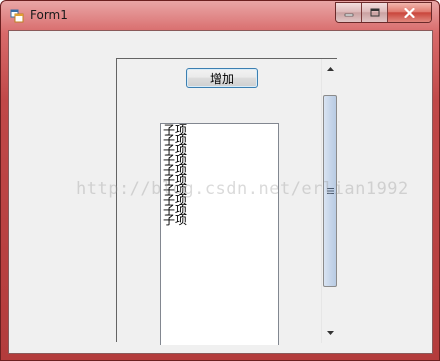  I want to click on maximize-icon, so click(374, 12).